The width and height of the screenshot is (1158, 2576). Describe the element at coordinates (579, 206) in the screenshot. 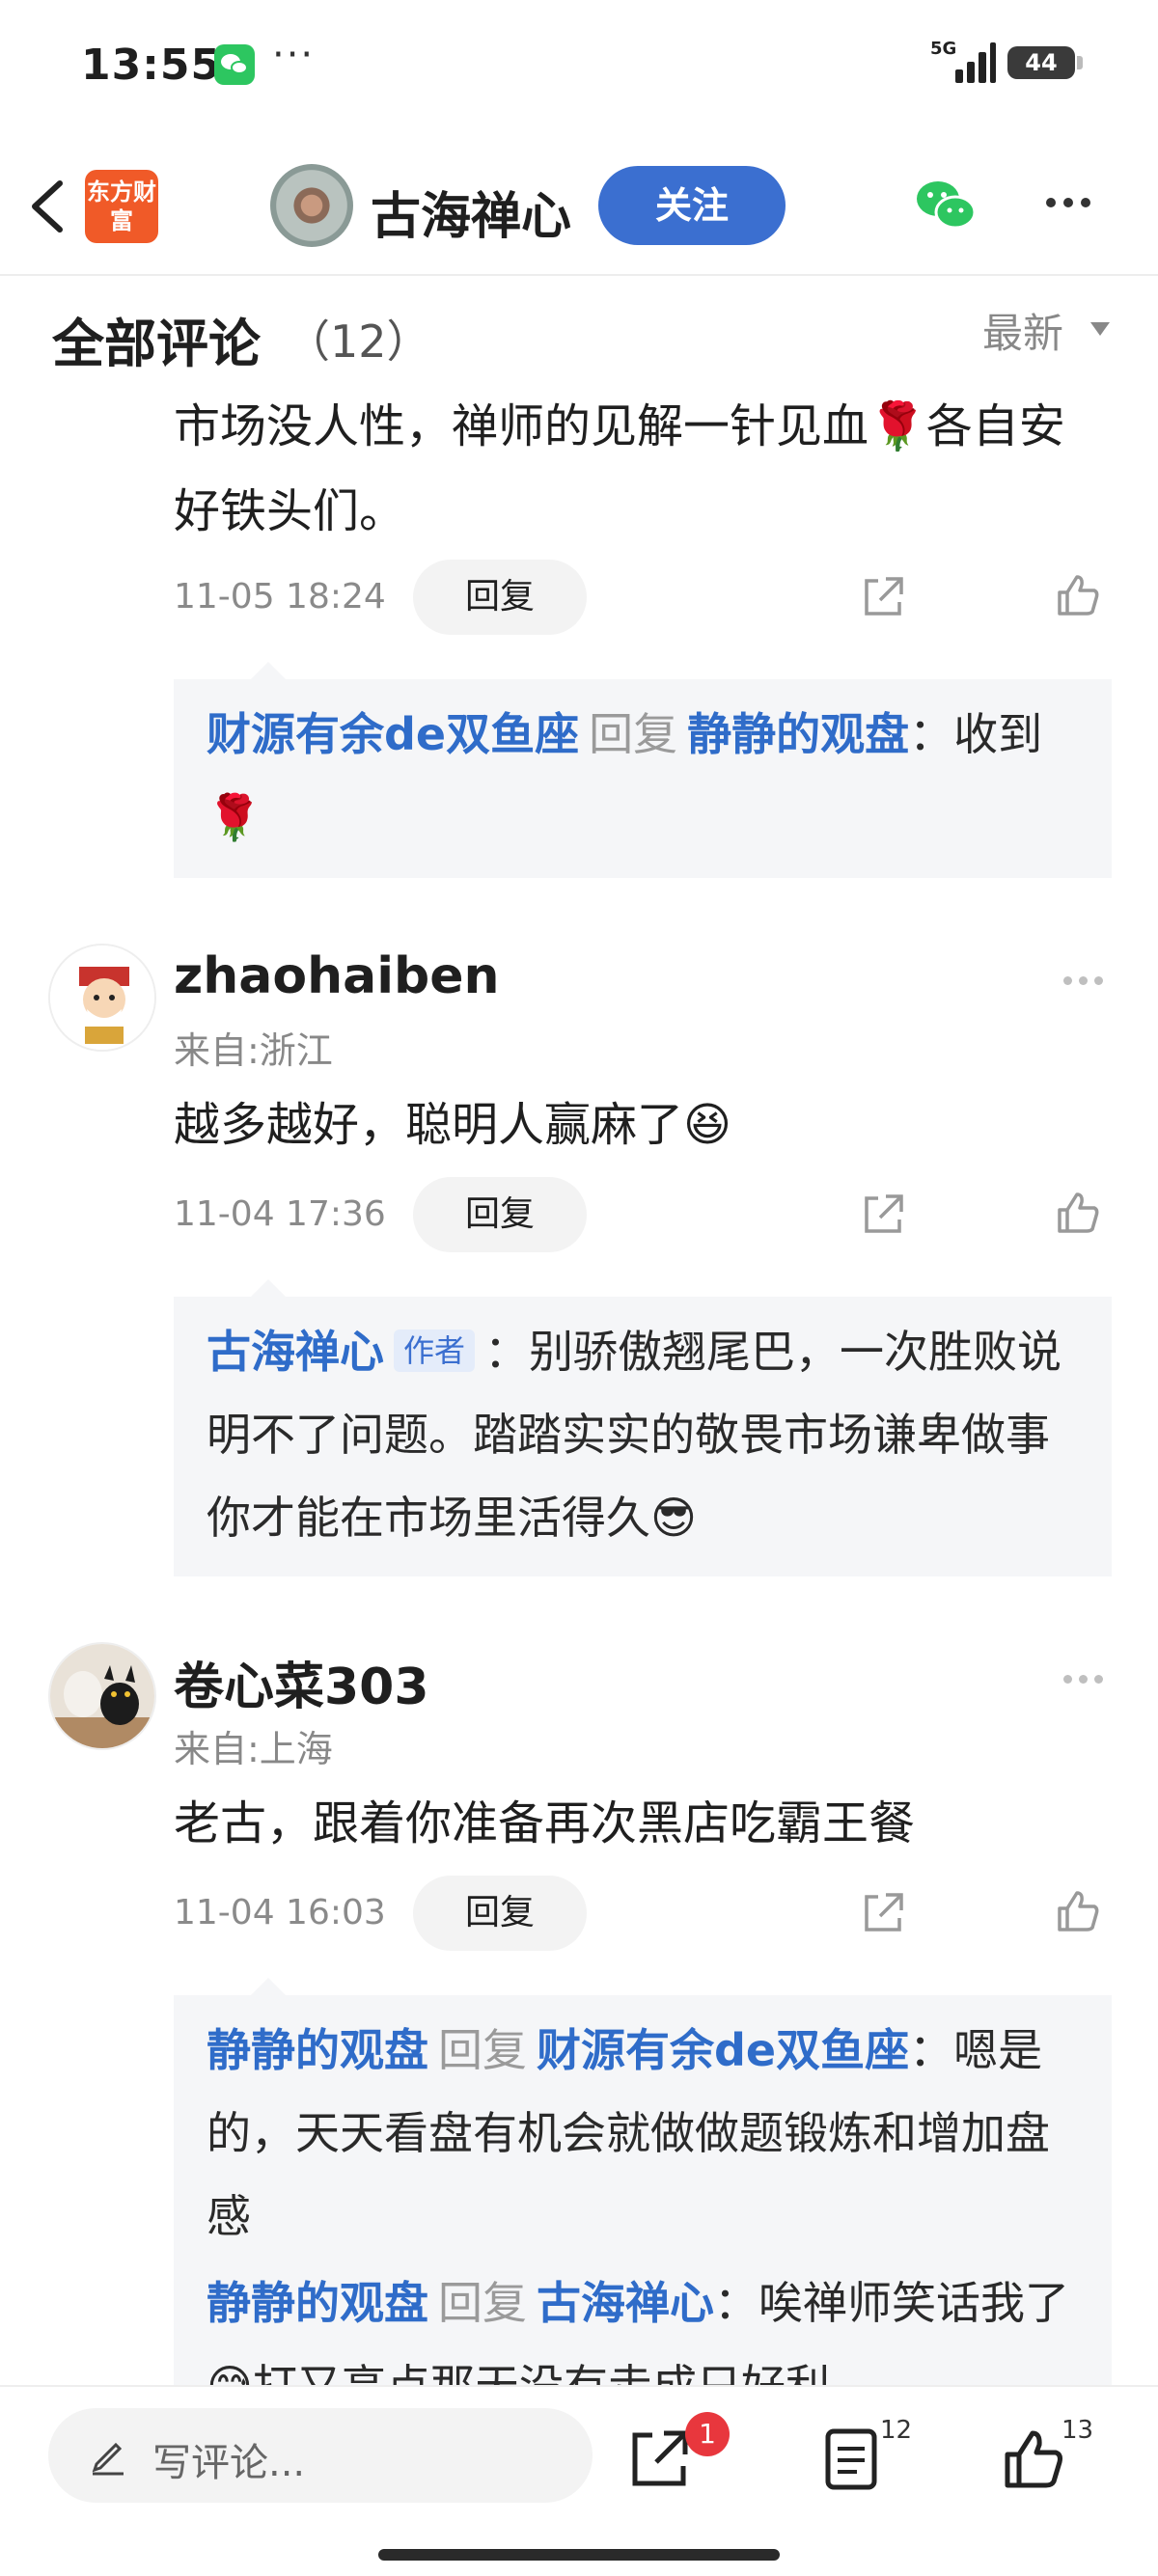

I see `nav-bar: 东方财富 古海禅心 关注` at that location.